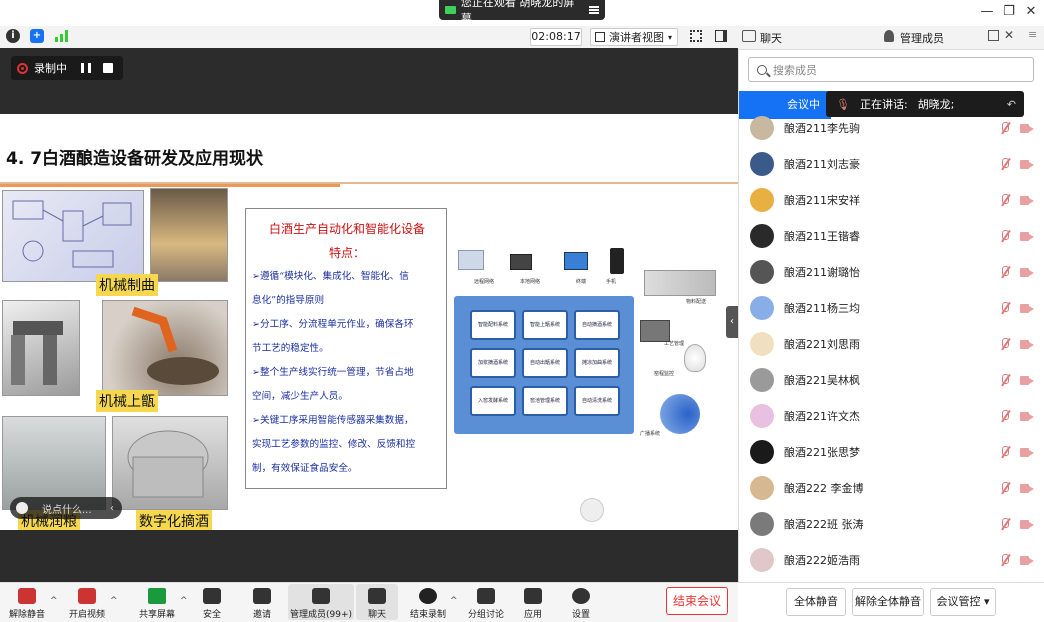 This screenshot has width=1044, height=622. I want to click on add-person-icon, so click(262, 596).